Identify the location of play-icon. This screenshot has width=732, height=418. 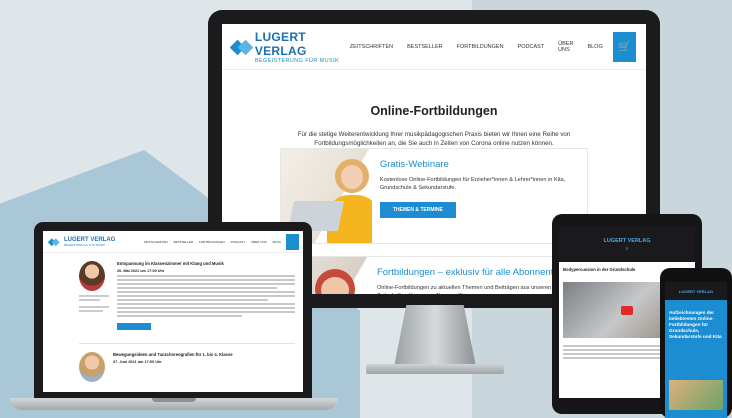
(627, 310).